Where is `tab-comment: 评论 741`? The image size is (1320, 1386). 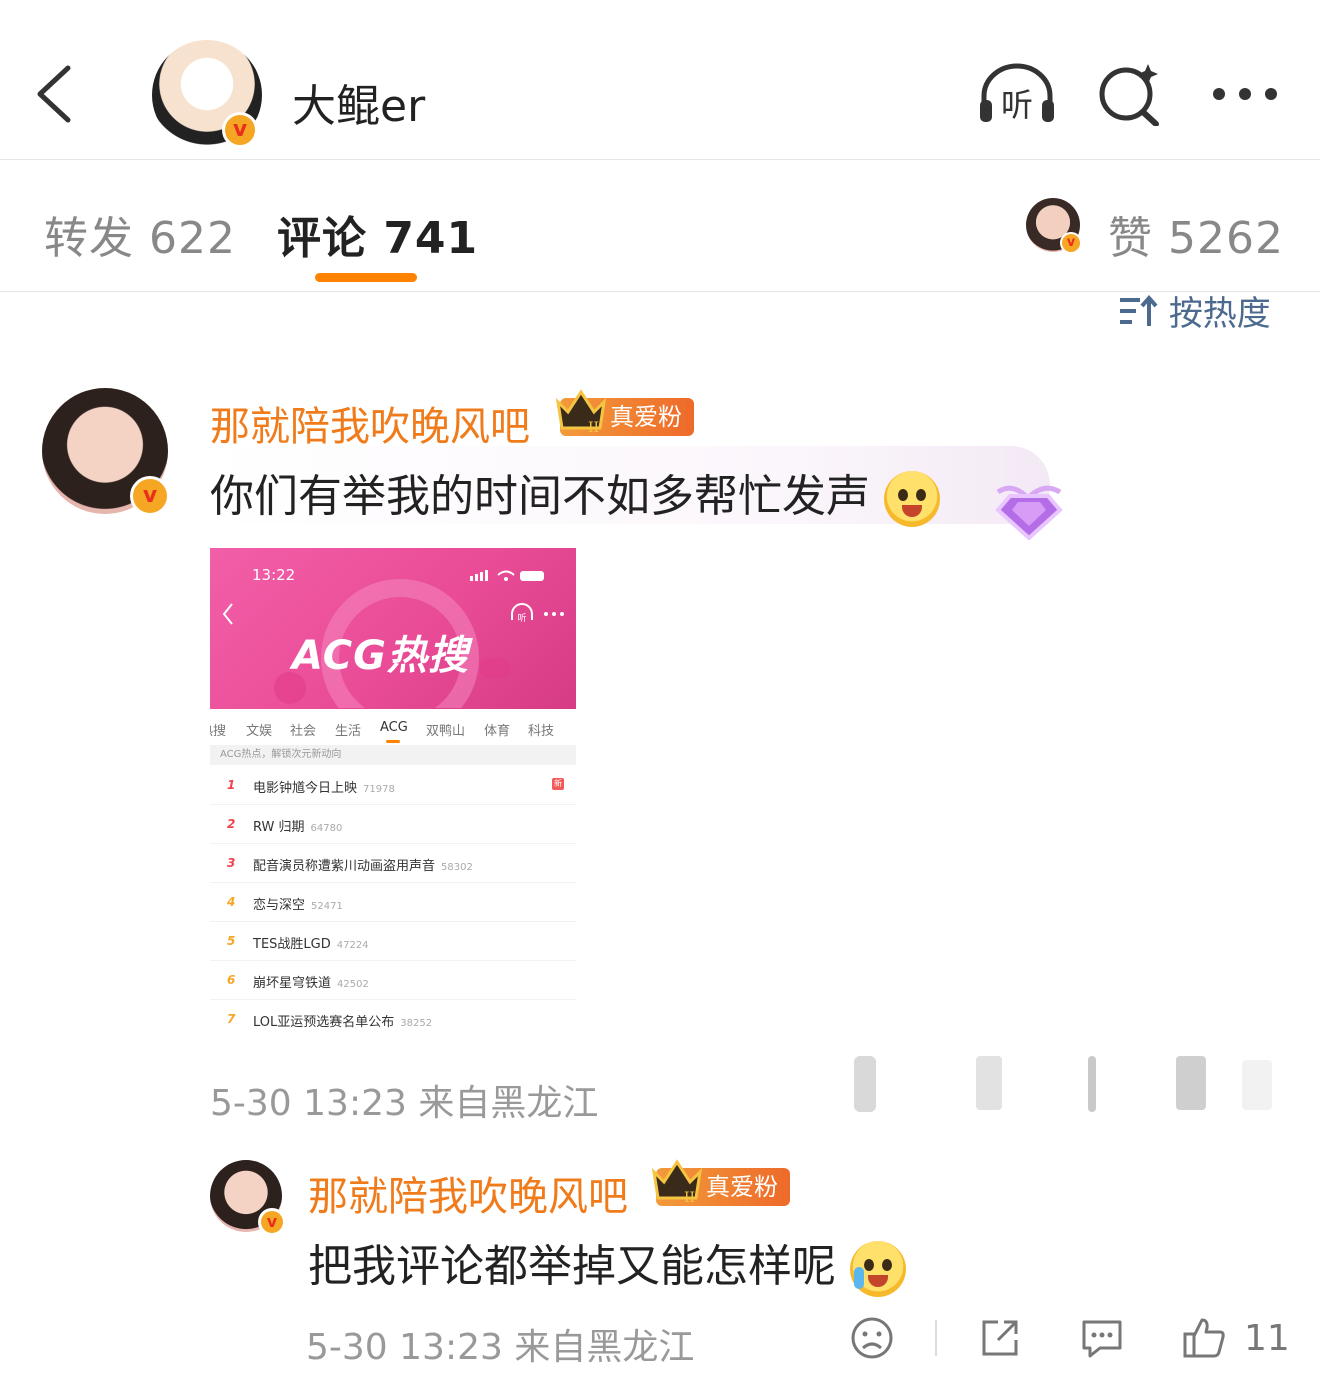 tab-comment: 评论 741 is located at coordinates (377, 234).